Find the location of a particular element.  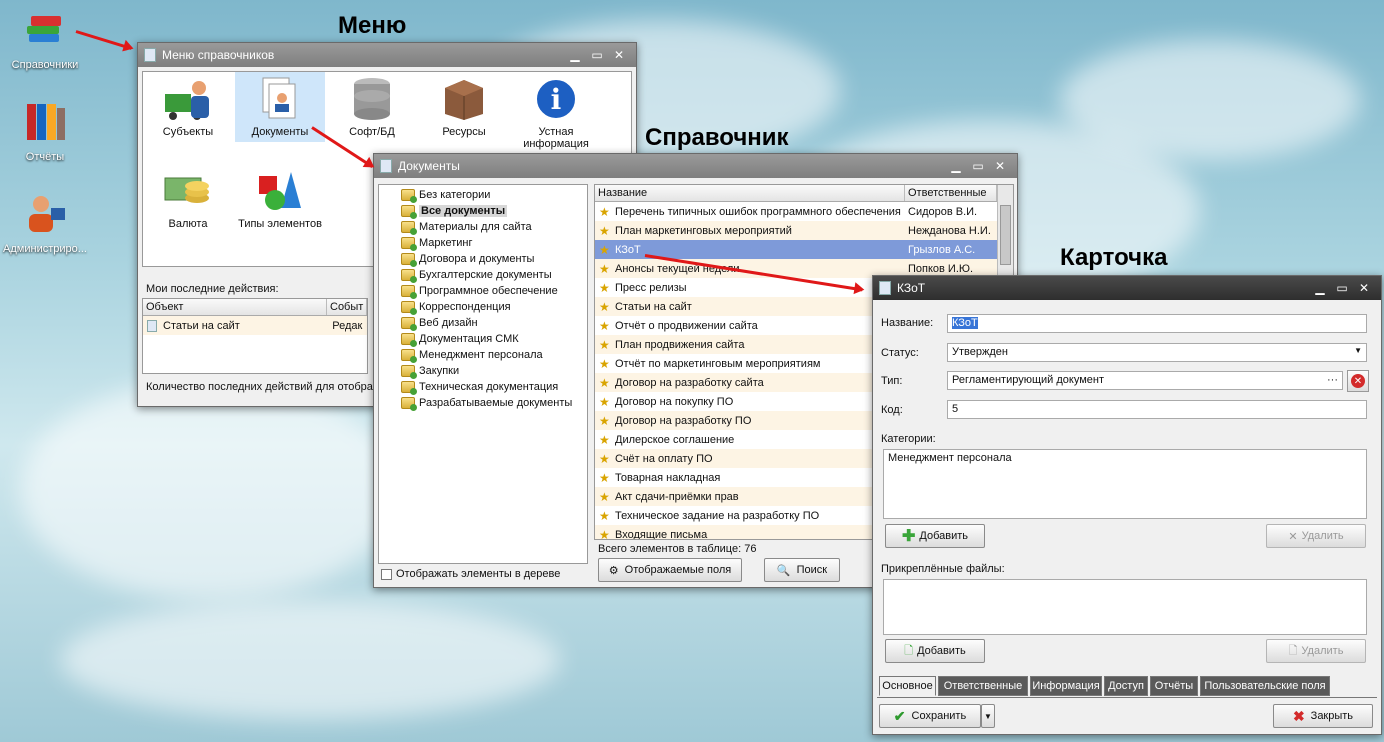

tree-item: Документация СМК is located at coordinates (494, 339).